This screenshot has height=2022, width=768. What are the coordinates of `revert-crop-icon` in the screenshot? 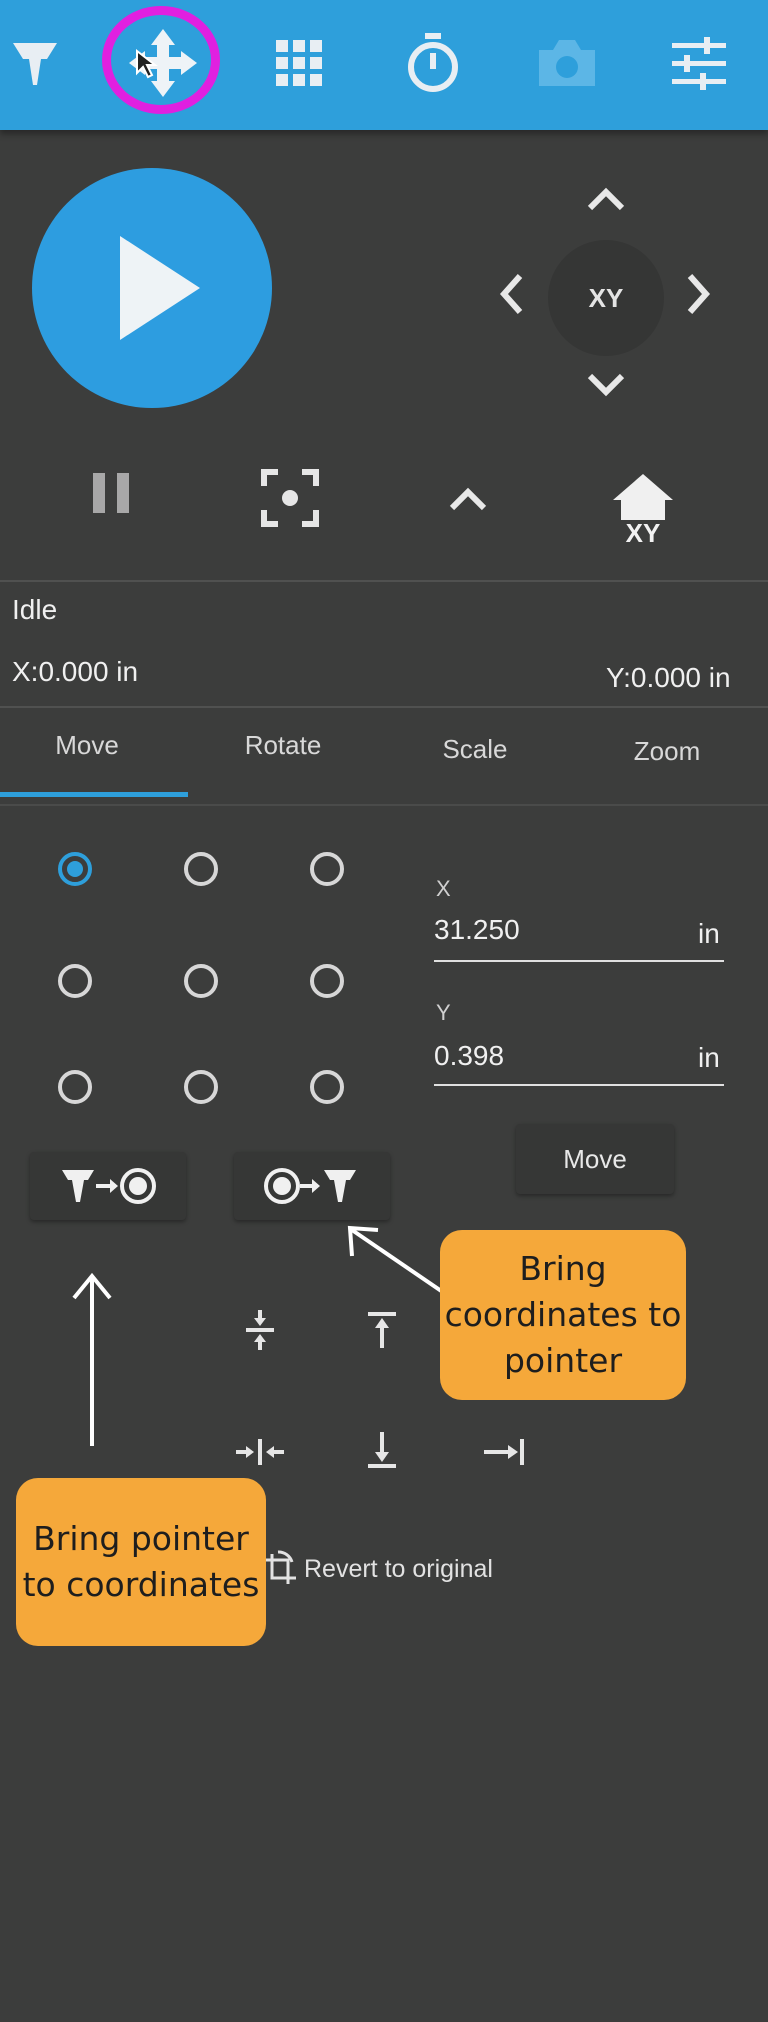 It's located at (280, 1567).